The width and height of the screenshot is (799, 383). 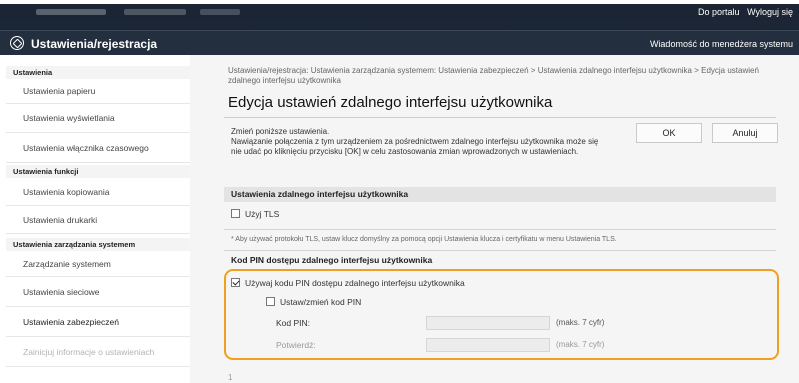 What do you see at coordinates (98, 352) in the screenshot?
I see `sidebar-item-initialize: Zainicjuj informacje o ustawieniach` at bounding box center [98, 352].